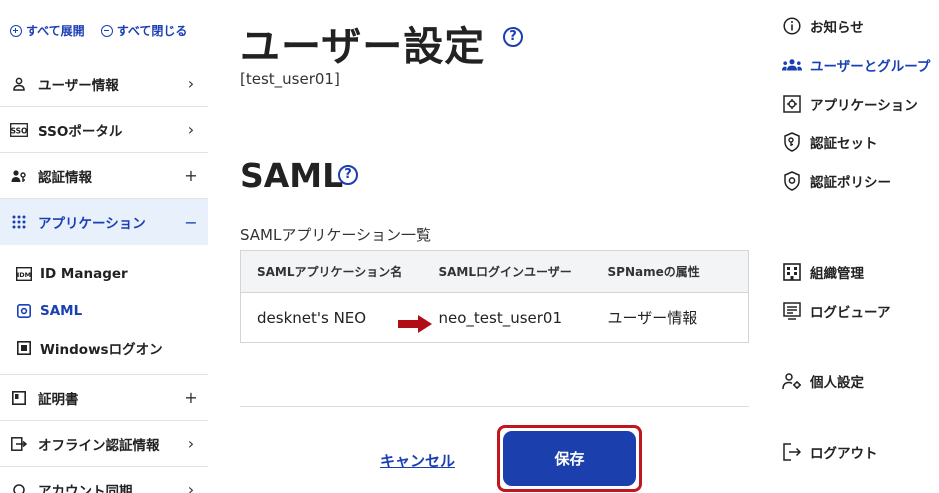 The width and height of the screenshot is (939, 493). I want to click on table-row: desknet's NEO neo_test_user01 ユーザー情報, so click(495, 318).